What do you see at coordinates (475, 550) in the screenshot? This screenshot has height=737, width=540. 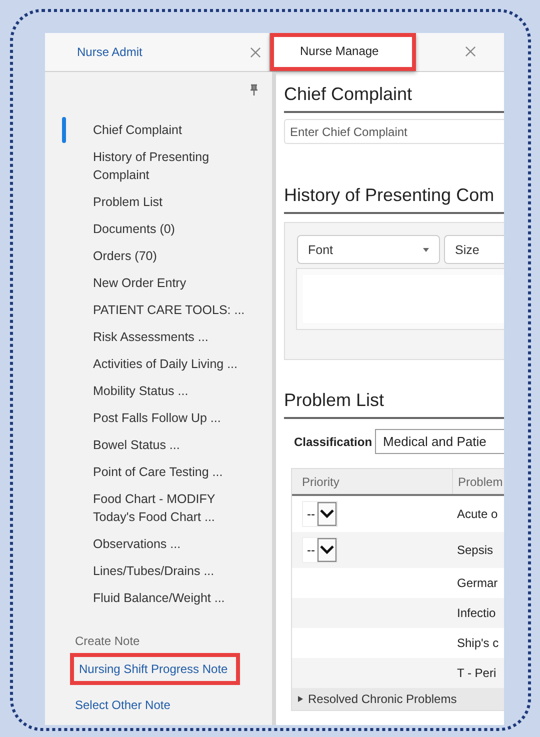 I see `table-cell-text: Sepsis` at bounding box center [475, 550].